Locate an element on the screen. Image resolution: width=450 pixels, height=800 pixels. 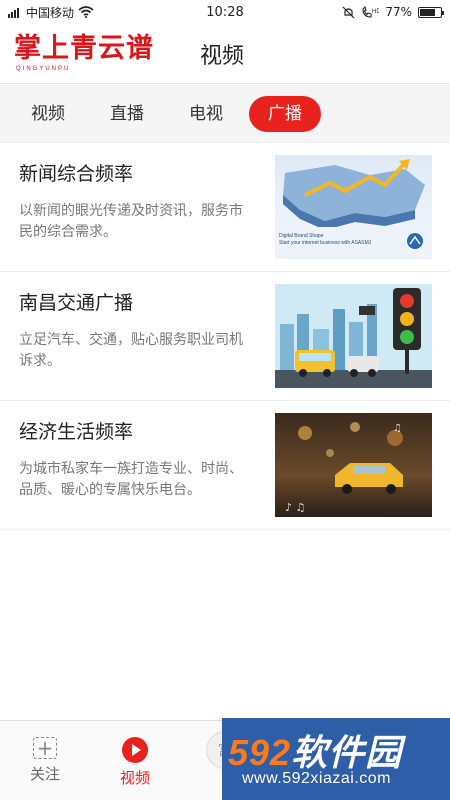
carrier-name: 中国移动 is located at coordinates (50, 12).